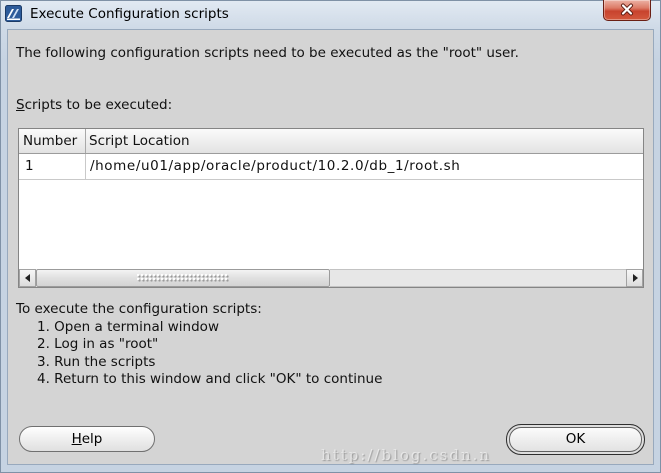 The image size is (661, 473). I want to click on close-button, so click(627, 10).